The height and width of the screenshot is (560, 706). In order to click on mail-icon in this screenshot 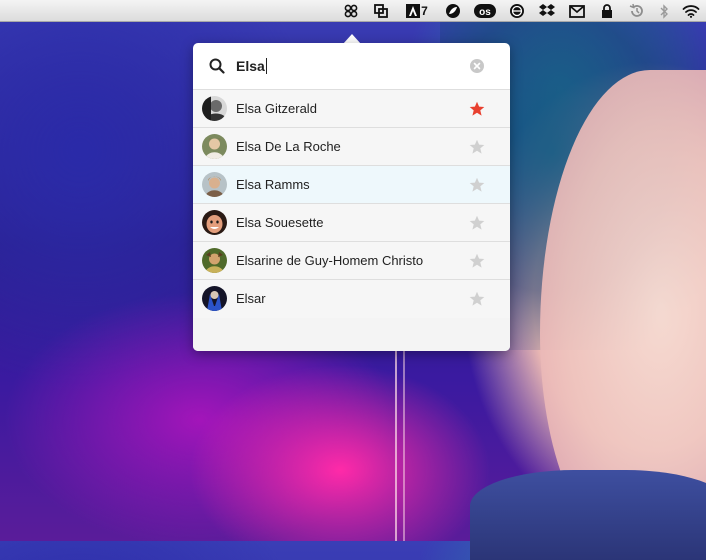, I will do `click(577, 11)`.